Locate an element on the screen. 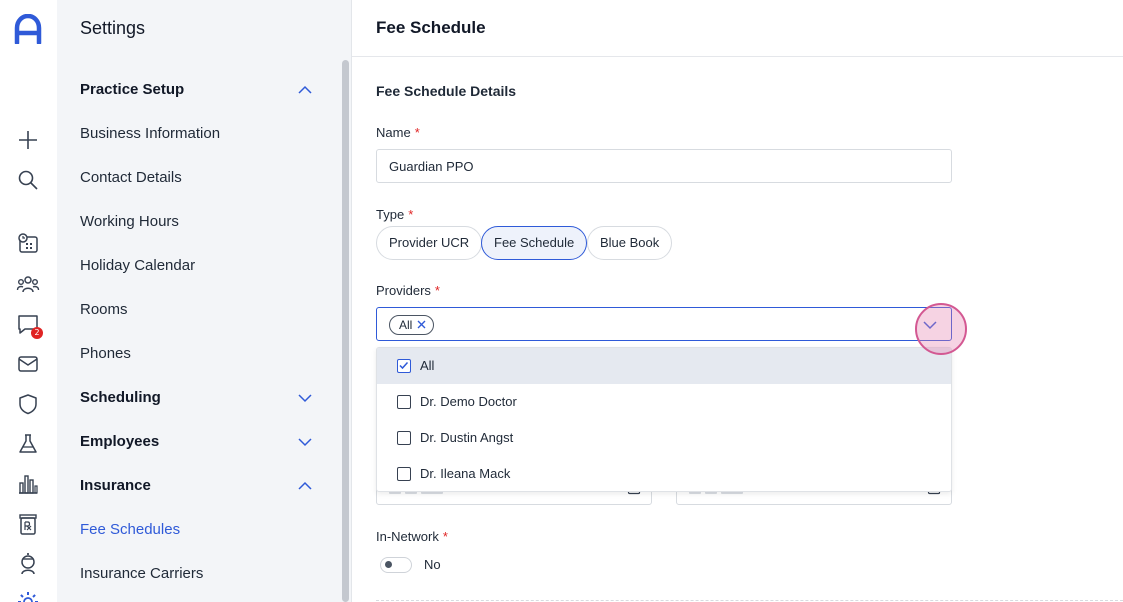  nav-item-fee-schedules: Fee Schedules is located at coordinates (130, 529).